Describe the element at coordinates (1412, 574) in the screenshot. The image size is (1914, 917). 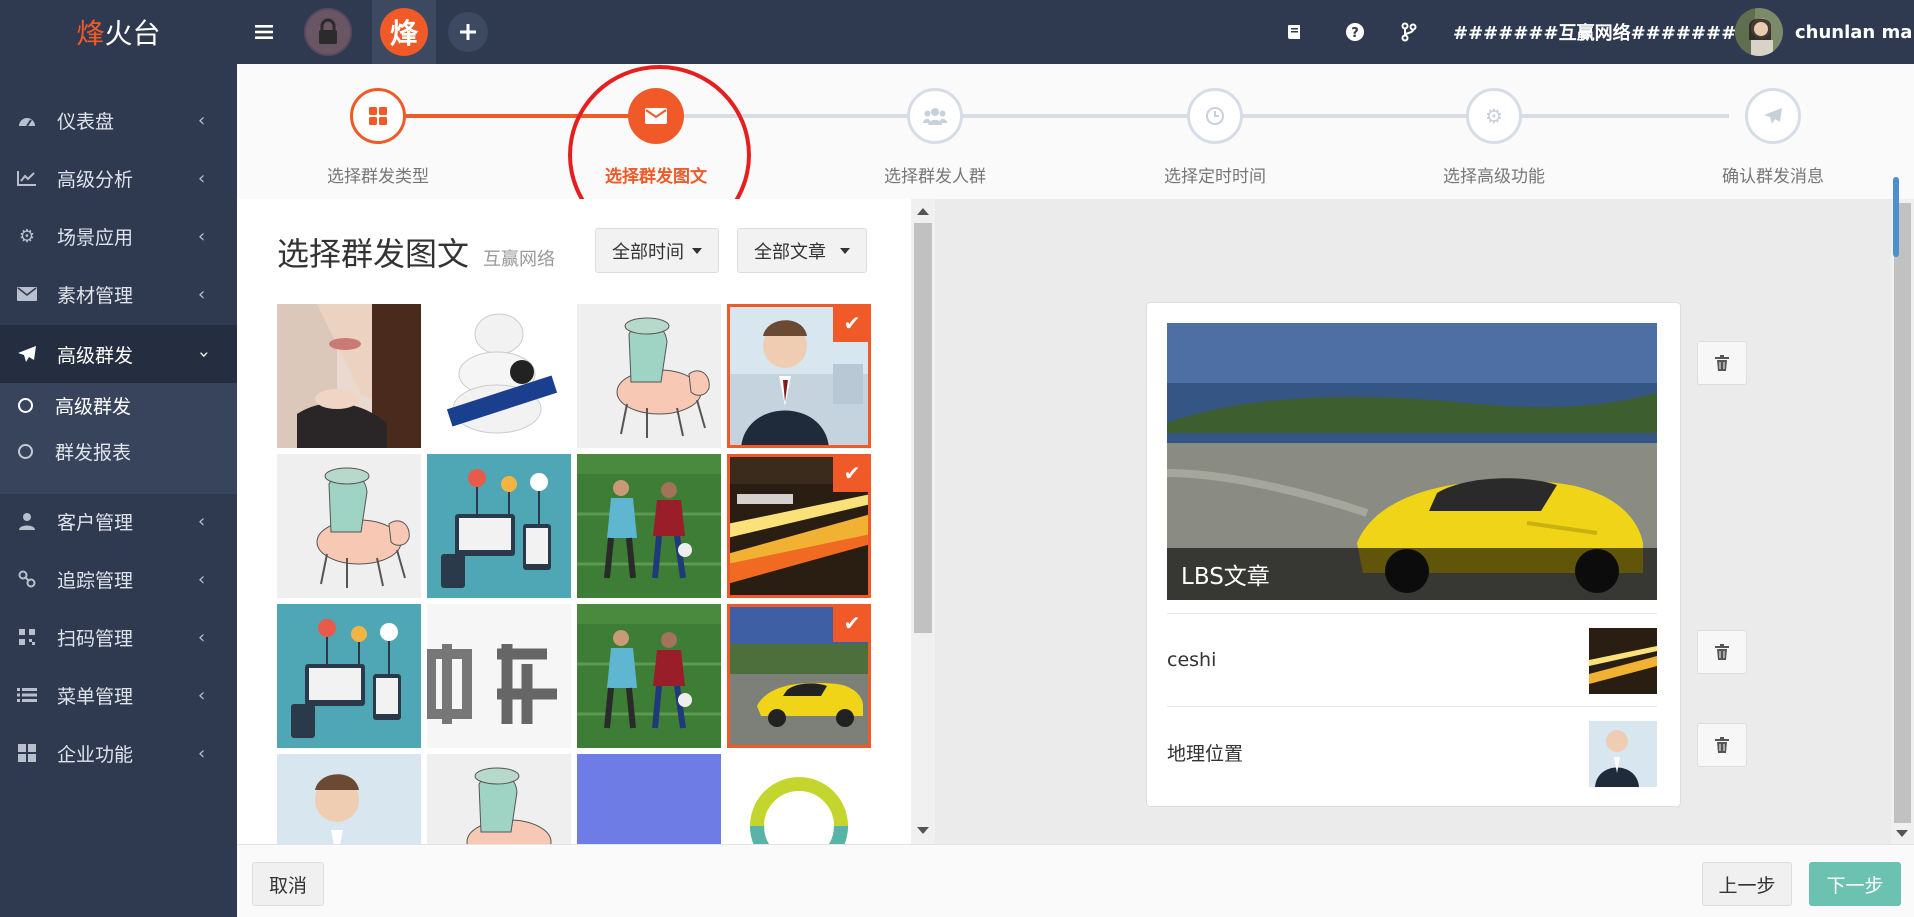
I see `cover-article-title: LBS文章` at that location.